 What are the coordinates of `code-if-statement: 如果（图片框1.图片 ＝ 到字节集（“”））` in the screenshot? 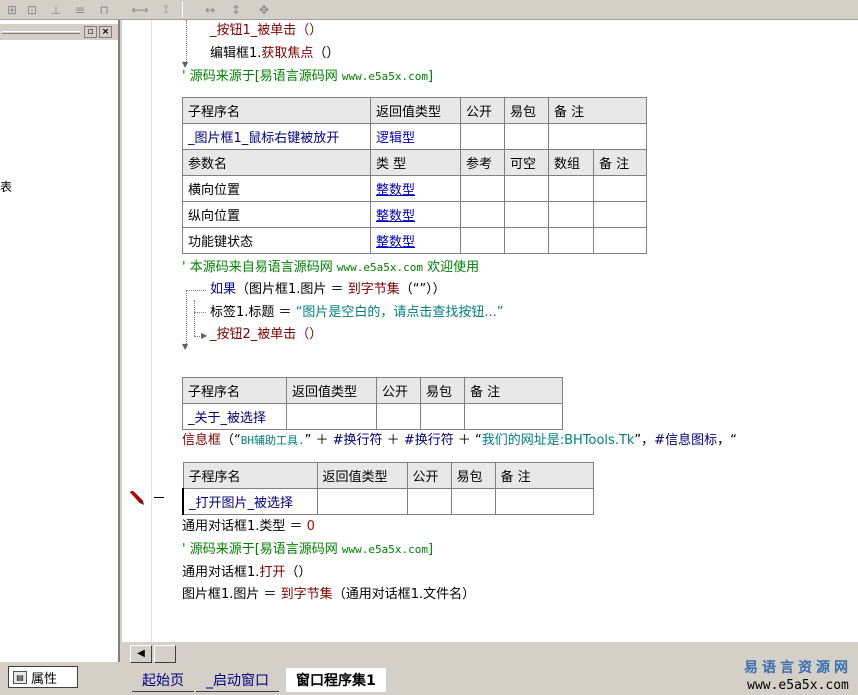 It's located at (328, 290).